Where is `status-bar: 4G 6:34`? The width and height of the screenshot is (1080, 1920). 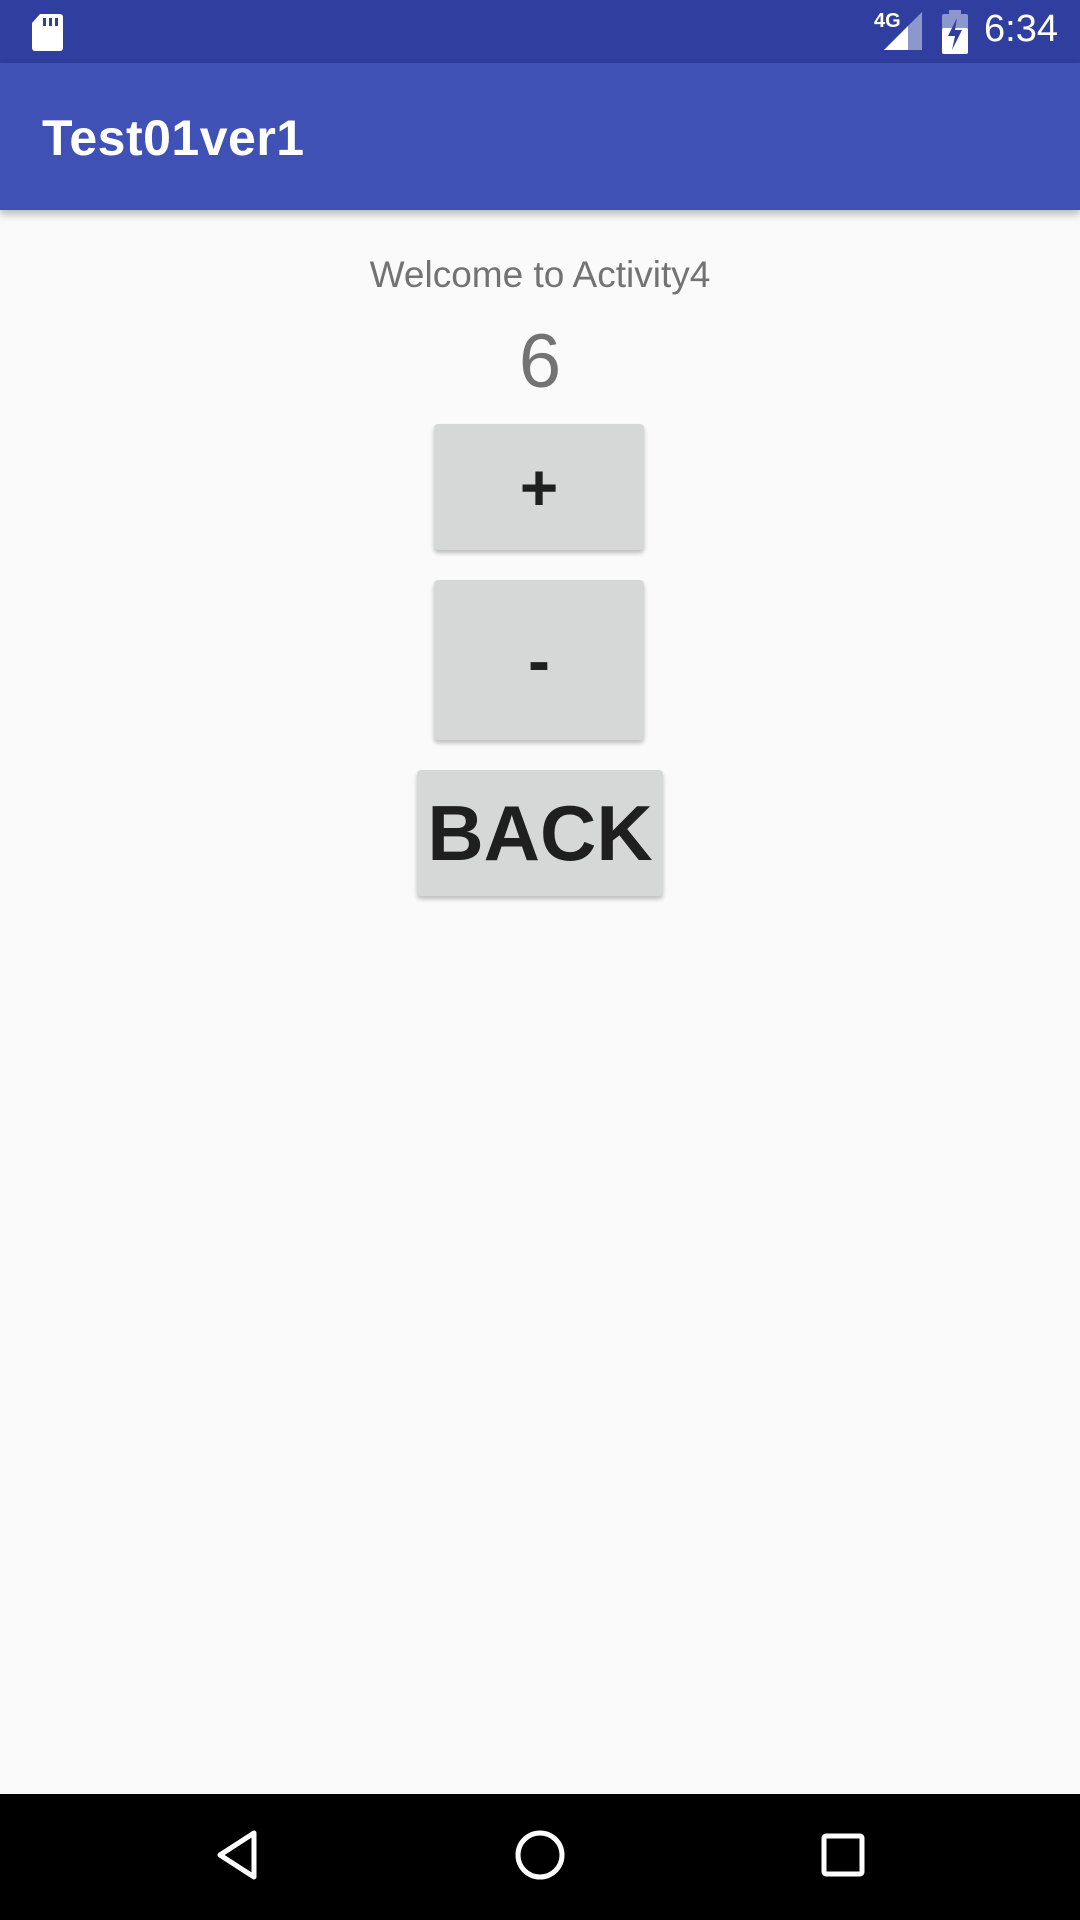
status-bar: 4G 6:34 is located at coordinates (540, 31).